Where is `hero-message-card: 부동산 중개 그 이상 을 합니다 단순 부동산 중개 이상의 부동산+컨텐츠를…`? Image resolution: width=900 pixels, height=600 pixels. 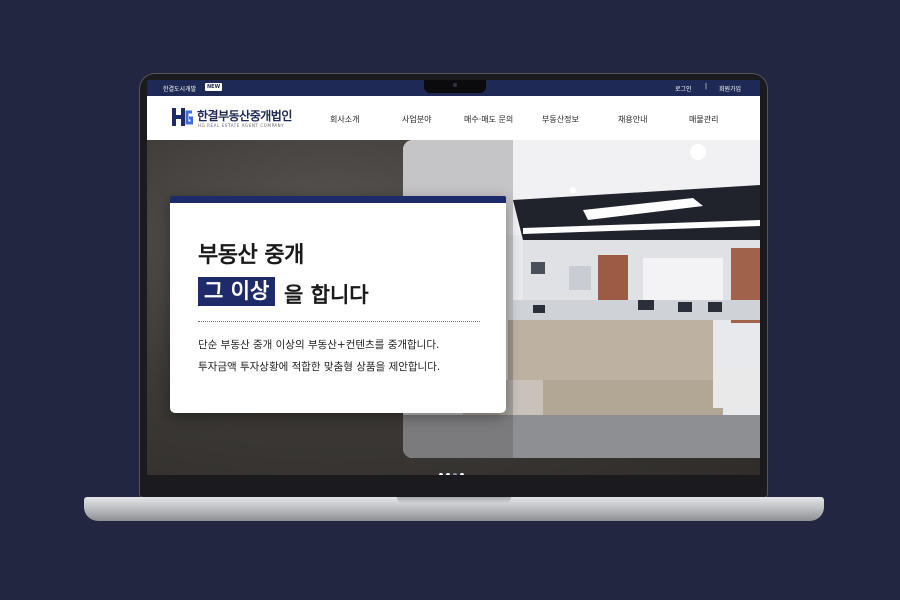
hero-message-card: 부동산 중개 그 이상 을 합니다 단순 부동산 중개 이상의 부동산+컨텐츠를… is located at coordinates (338, 304).